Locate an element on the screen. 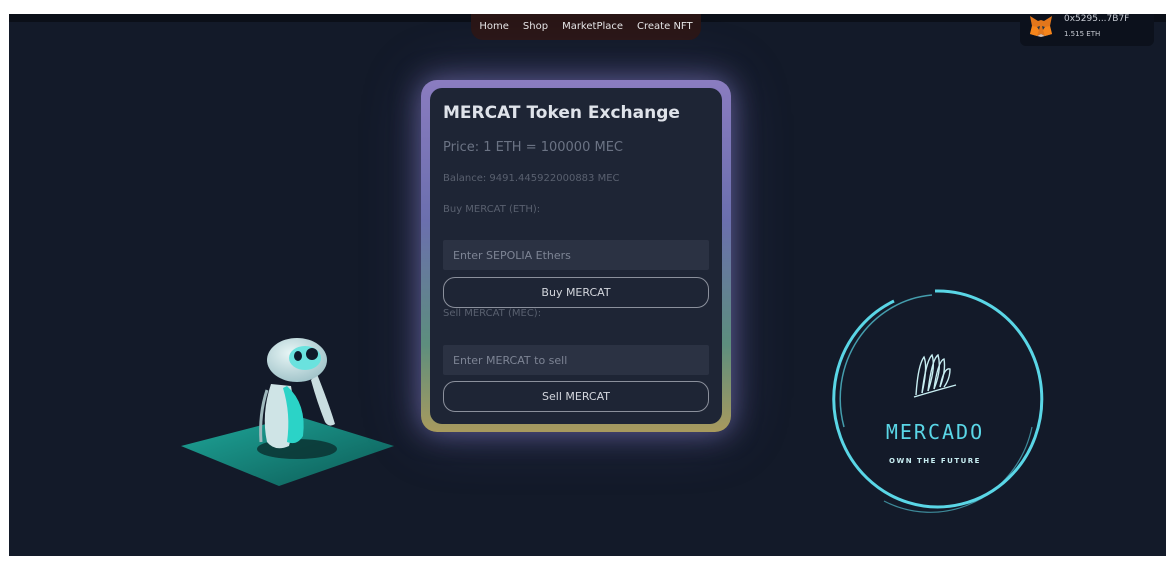 The width and height of the screenshot is (1175, 569). wallet-widget: 0x5295...7B7F 1.515 ETH is located at coordinates (1087, 30).